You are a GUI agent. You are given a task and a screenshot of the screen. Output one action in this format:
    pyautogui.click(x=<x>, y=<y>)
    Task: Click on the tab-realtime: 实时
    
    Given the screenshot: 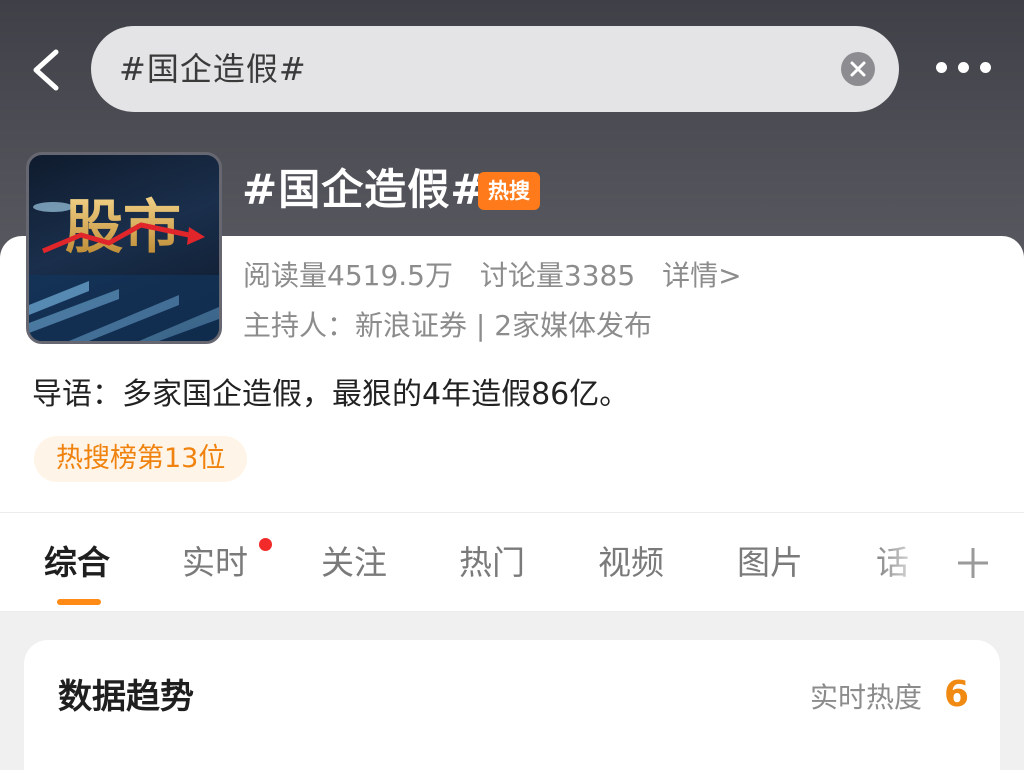 What is the action you would take?
    pyautogui.click(x=215, y=563)
    